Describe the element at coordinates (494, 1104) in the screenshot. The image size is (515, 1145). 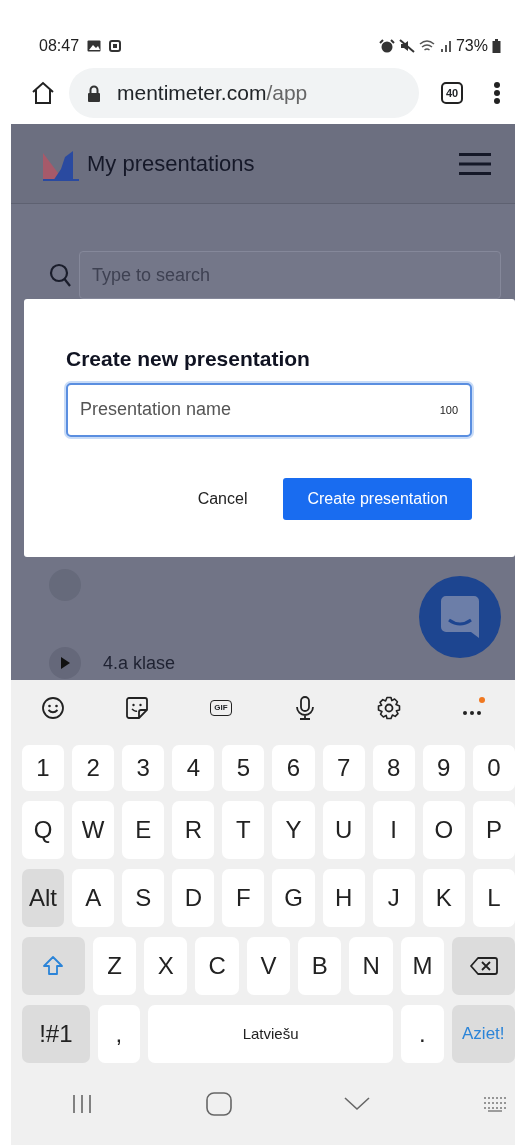
I see `keyboard-icon` at that location.